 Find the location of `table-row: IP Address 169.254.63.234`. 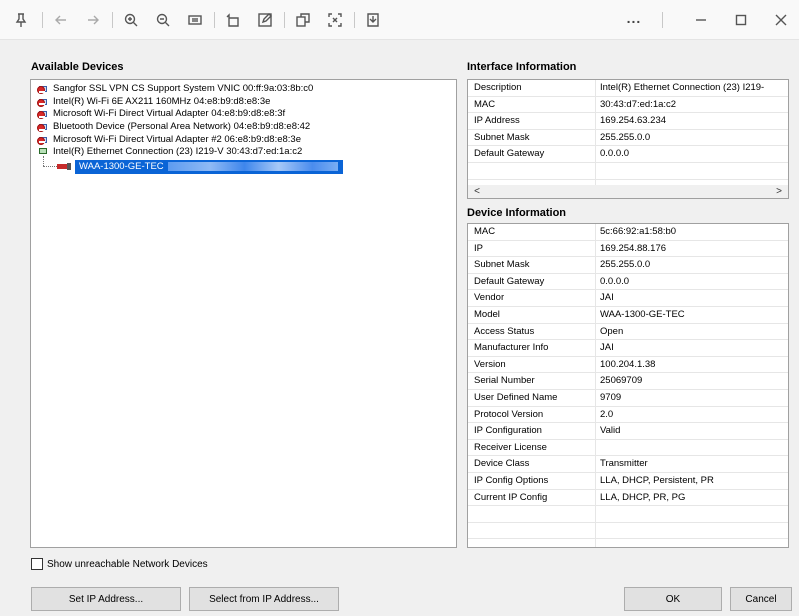

table-row: IP Address 169.254.63.234 is located at coordinates (628, 121).